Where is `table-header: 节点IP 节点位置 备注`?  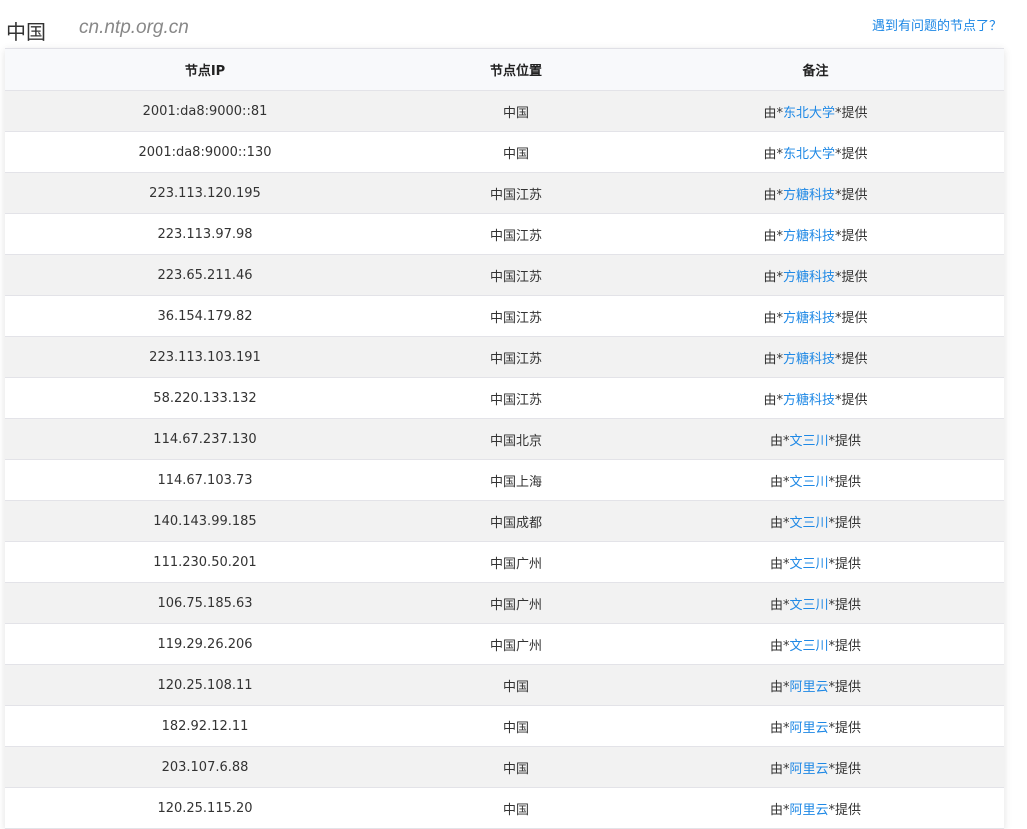 table-header: 节点IP 节点位置 备注 is located at coordinates (504, 70).